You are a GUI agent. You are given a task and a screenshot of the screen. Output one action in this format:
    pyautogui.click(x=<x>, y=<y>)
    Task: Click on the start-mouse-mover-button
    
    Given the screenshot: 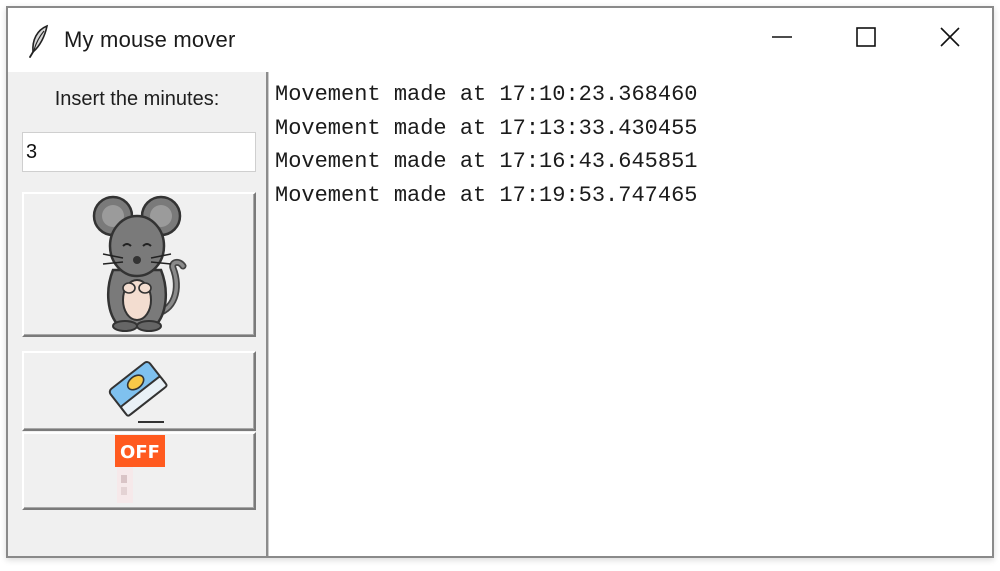 What is the action you would take?
    pyautogui.click(x=139, y=264)
    